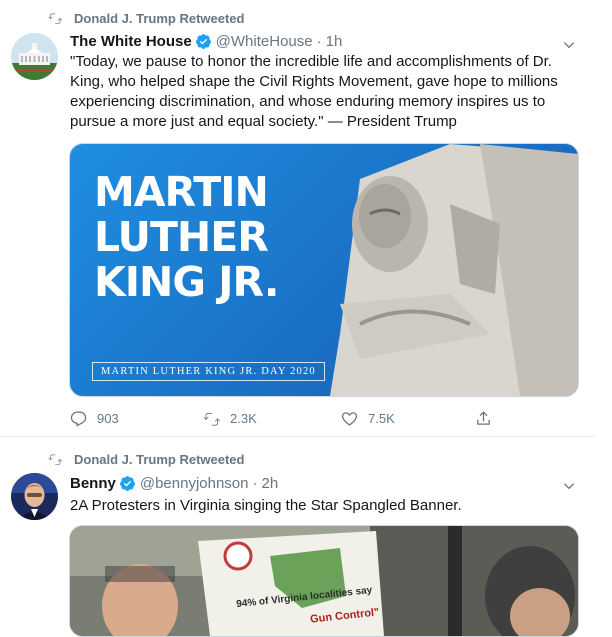 Image resolution: width=612 pixels, height=637 pixels. I want to click on like-icon, so click(349, 419).